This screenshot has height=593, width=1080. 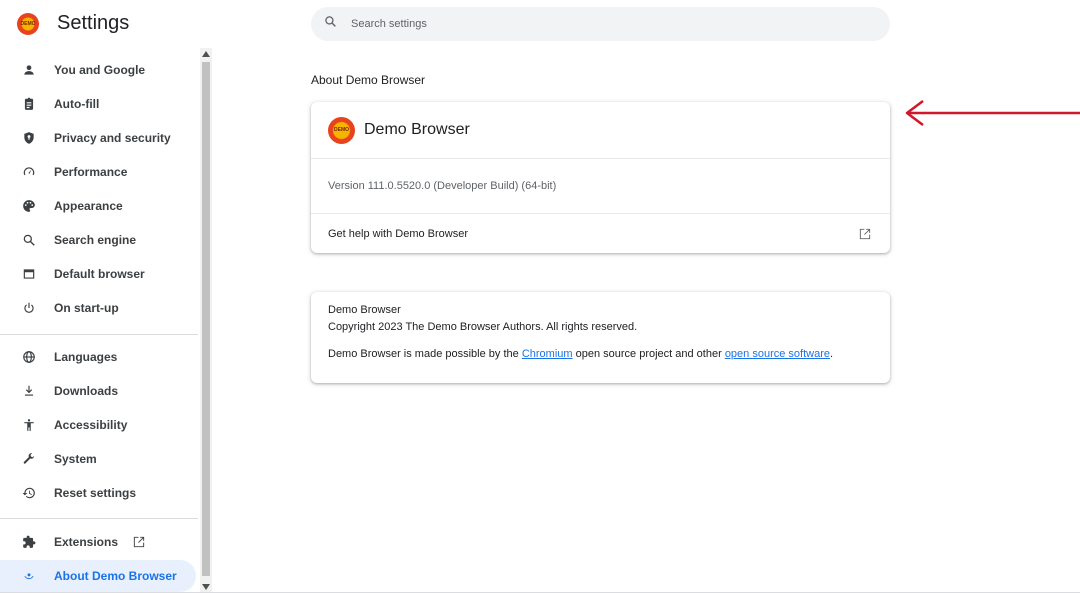 What do you see at coordinates (29, 172) in the screenshot?
I see `speedometer-icon` at bounding box center [29, 172].